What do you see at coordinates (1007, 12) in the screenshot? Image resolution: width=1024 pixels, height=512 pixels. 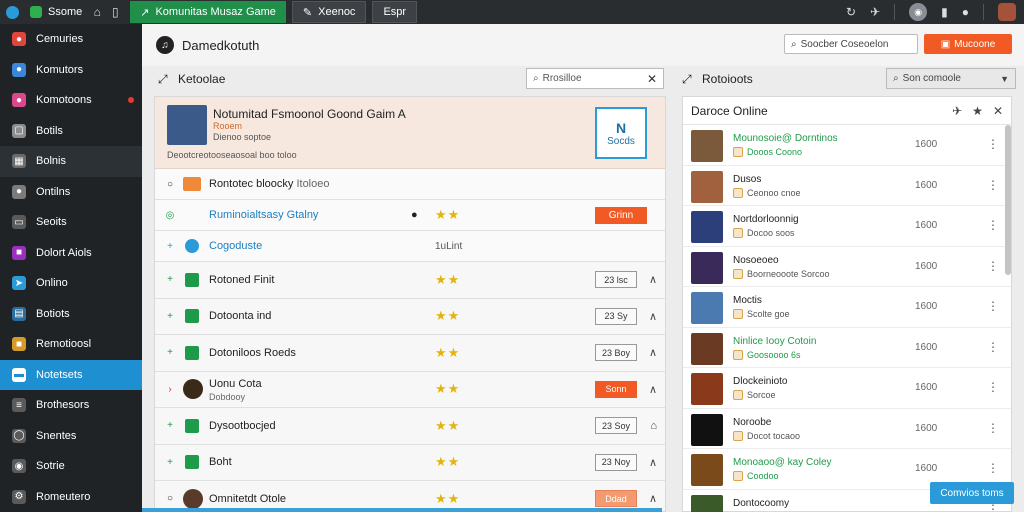 I see `profile-avatar` at bounding box center [1007, 12].